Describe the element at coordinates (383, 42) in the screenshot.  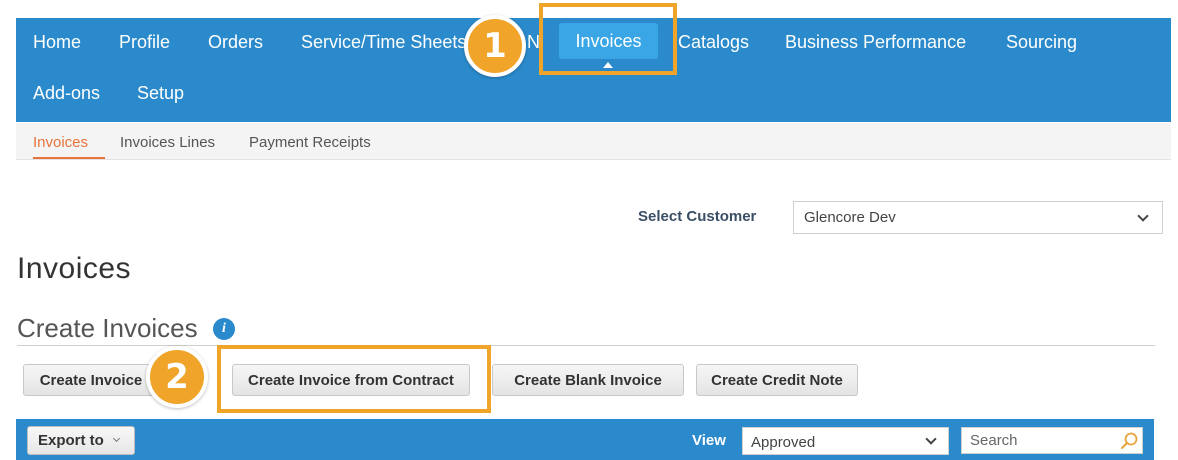
I see `nav-item-service-time-sheets: Service/Time Sheets` at that location.